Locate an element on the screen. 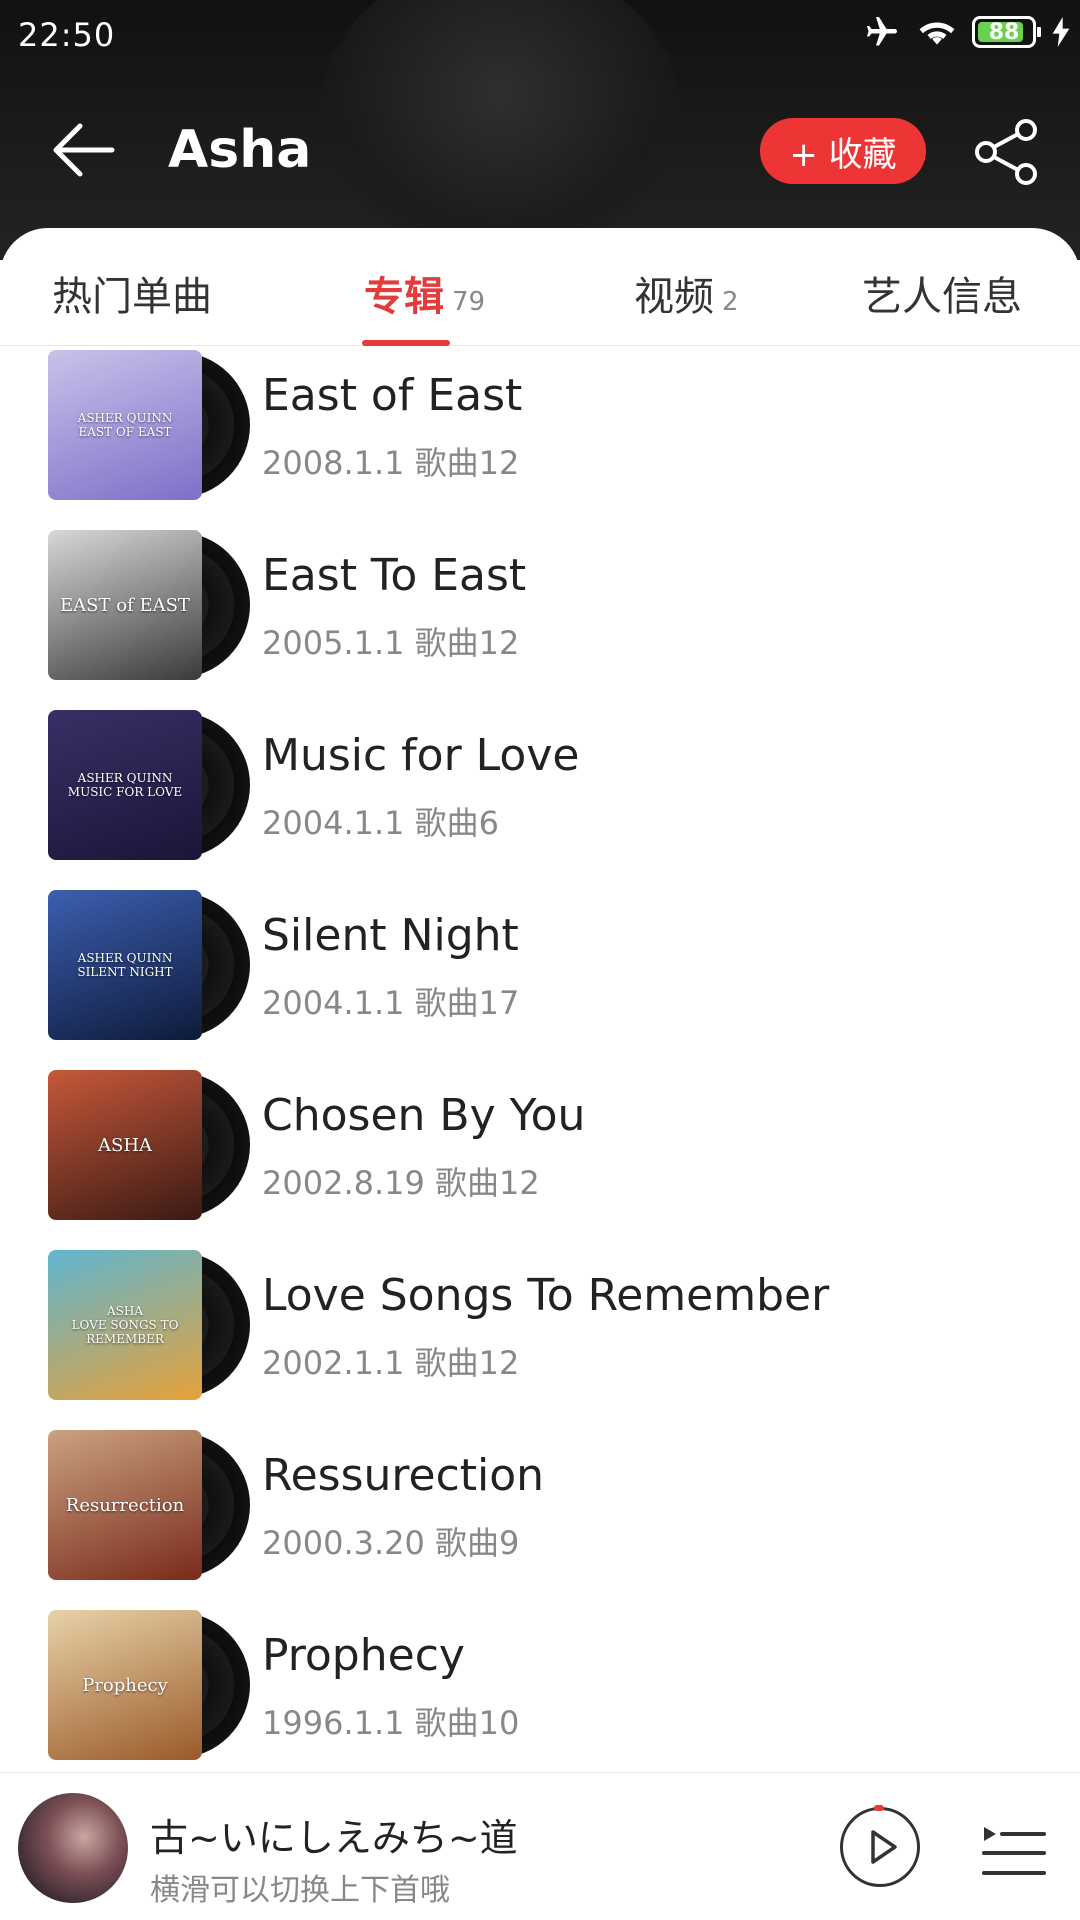 This screenshot has width=1080, height=1920. album-meta: 2000.3.20 歌曲9 is located at coordinates (391, 1543).